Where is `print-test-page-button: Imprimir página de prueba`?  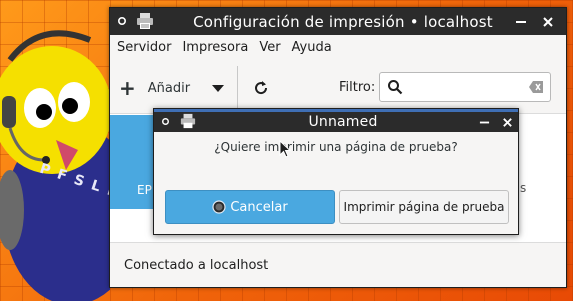 print-test-page-button: Imprimir página de prueba is located at coordinates (424, 207).